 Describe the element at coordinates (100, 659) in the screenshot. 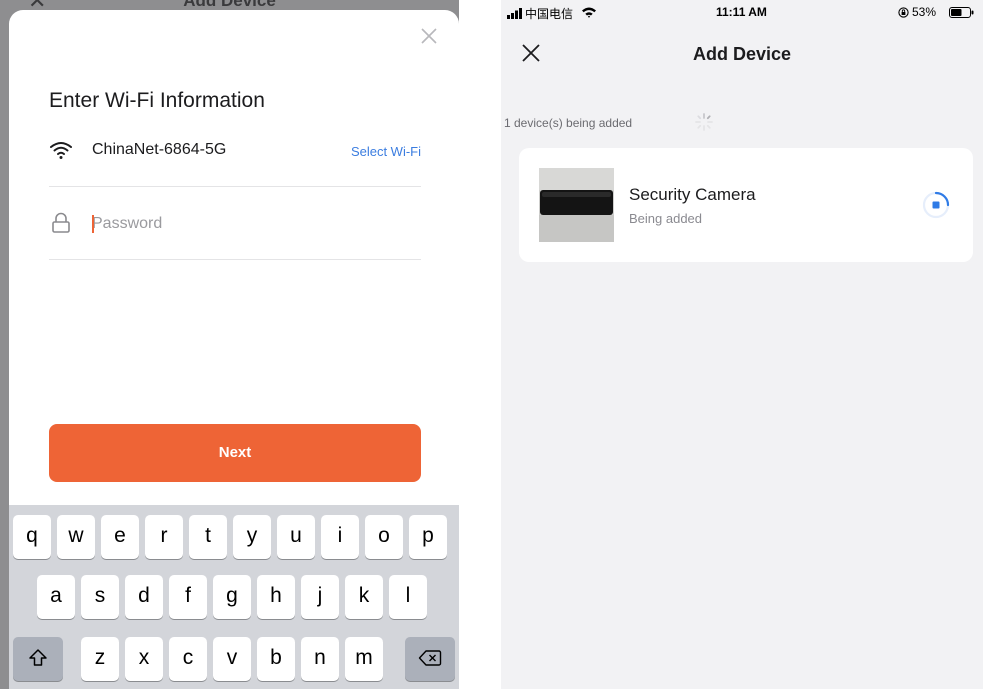

I see `key-z: z` at that location.